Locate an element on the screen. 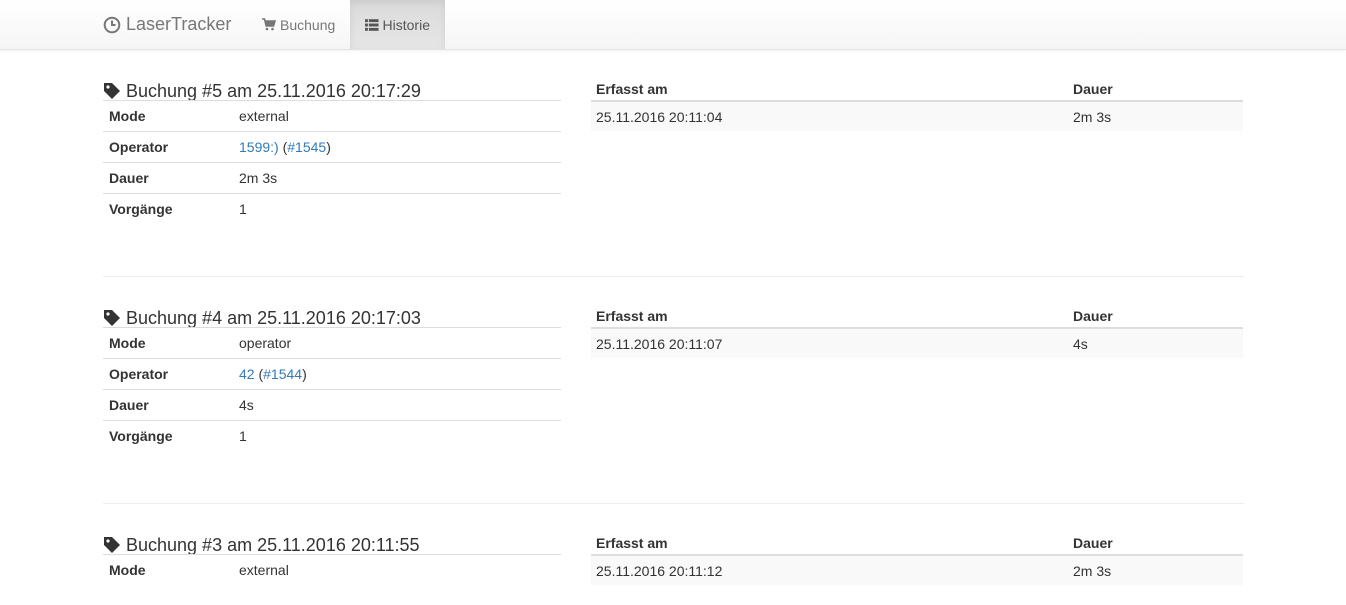 The width and height of the screenshot is (1346, 605). booking-details-table: Mode external is located at coordinates (332, 569).